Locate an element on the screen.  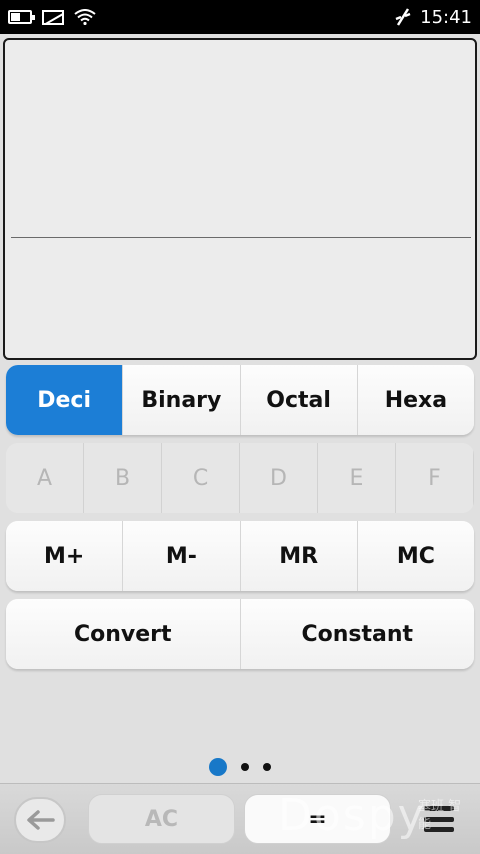
tab-binary: Binary is located at coordinates (182, 400).